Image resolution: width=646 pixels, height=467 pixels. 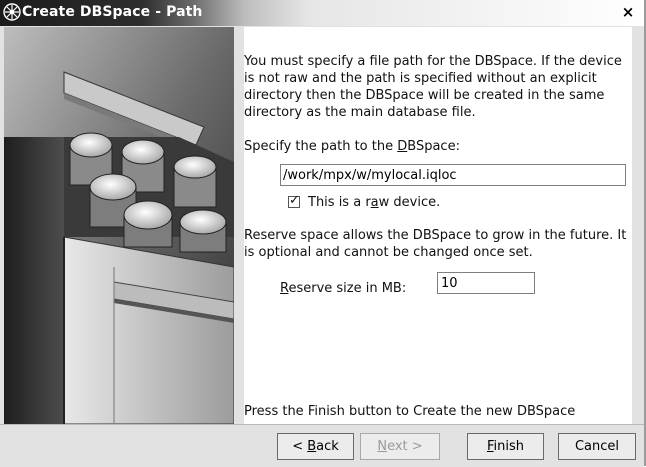 What do you see at coordinates (505, 446) in the screenshot?
I see `finish-button: Finish` at bounding box center [505, 446].